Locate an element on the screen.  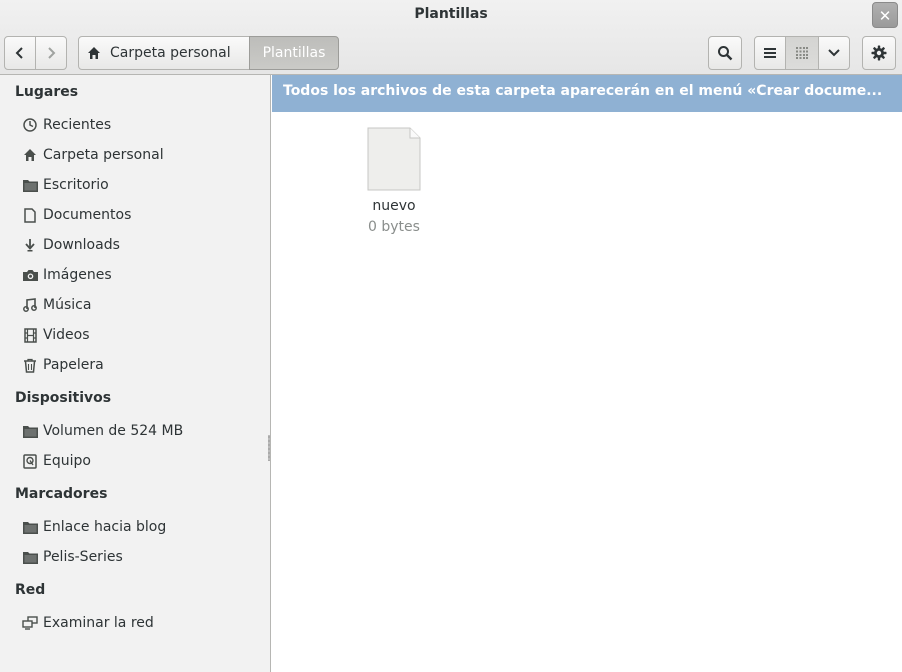
document-icon is located at coordinates (30, 215).